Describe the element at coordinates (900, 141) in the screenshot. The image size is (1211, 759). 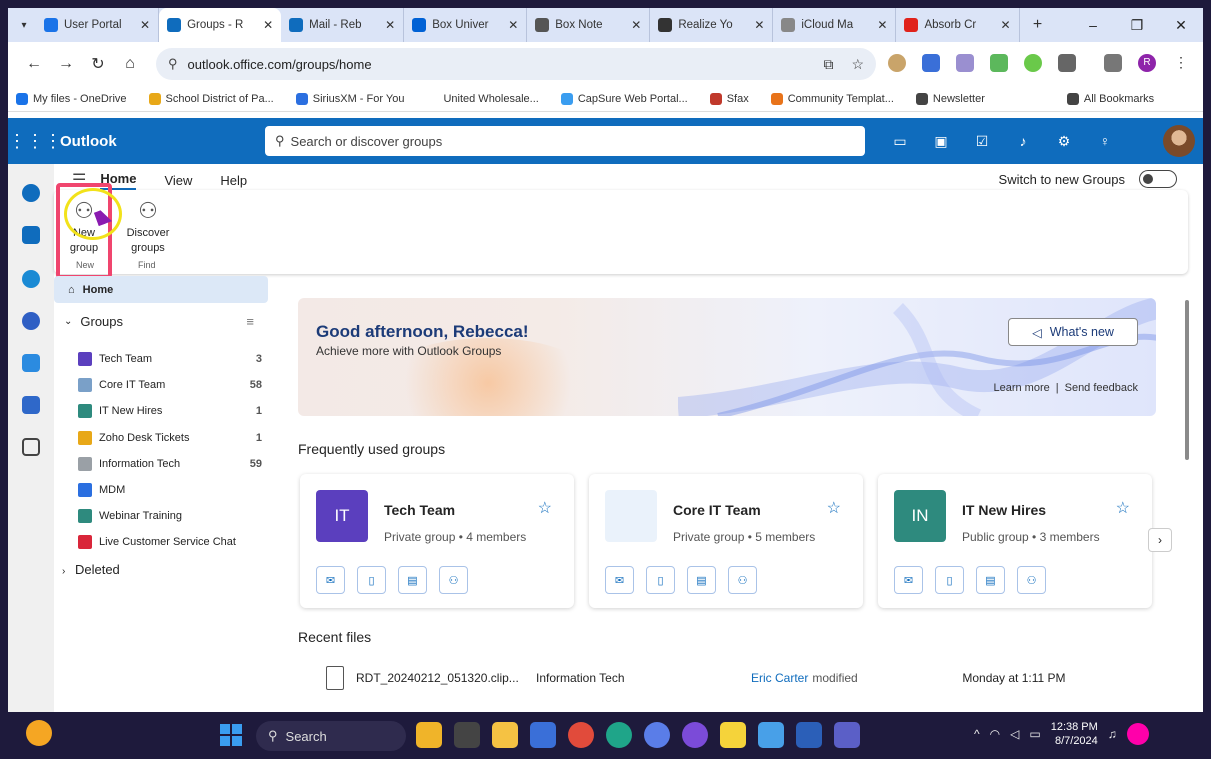
I see `teams-chat-icon: ▭` at that location.